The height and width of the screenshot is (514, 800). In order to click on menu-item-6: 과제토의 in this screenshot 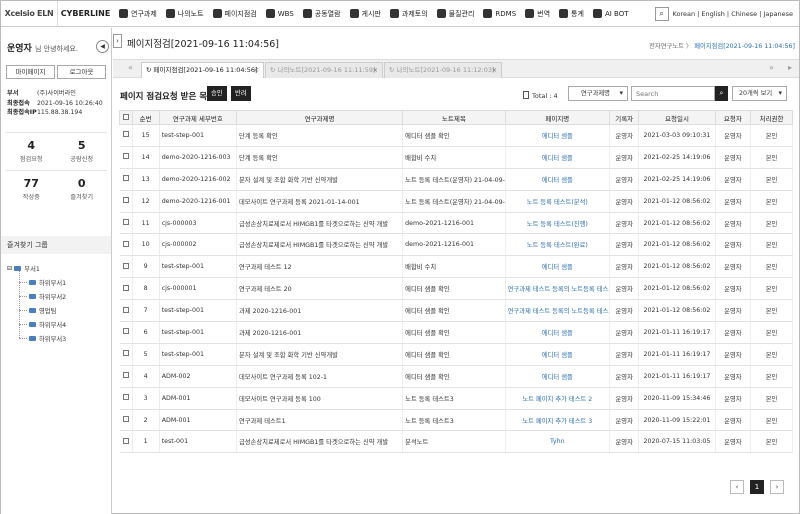, I will do `click(408, 14)`.